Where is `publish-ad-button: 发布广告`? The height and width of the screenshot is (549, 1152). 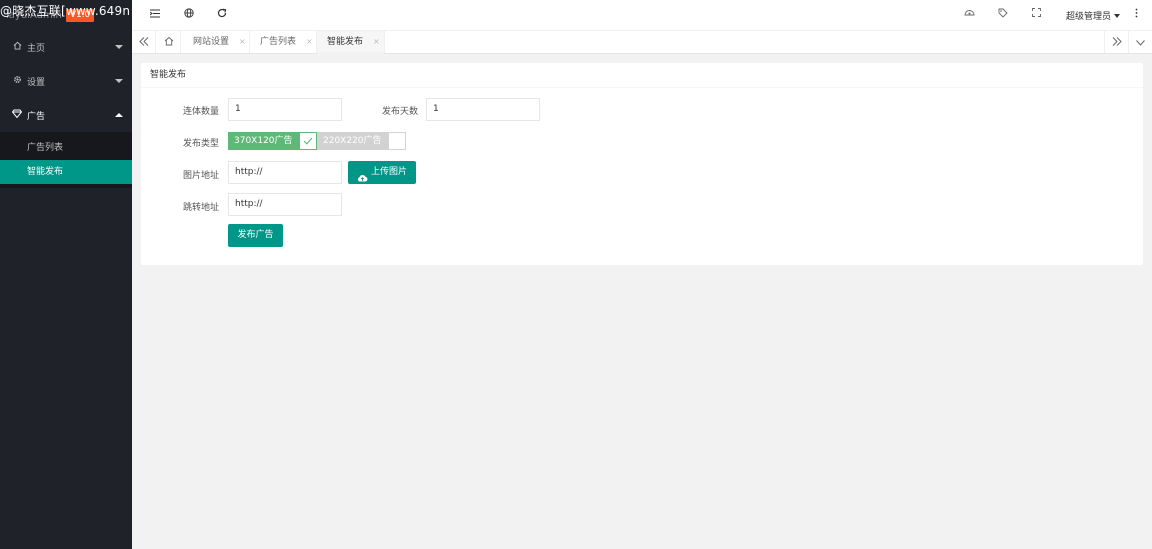
publish-ad-button: 发布广告 is located at coordinates (255, 235).